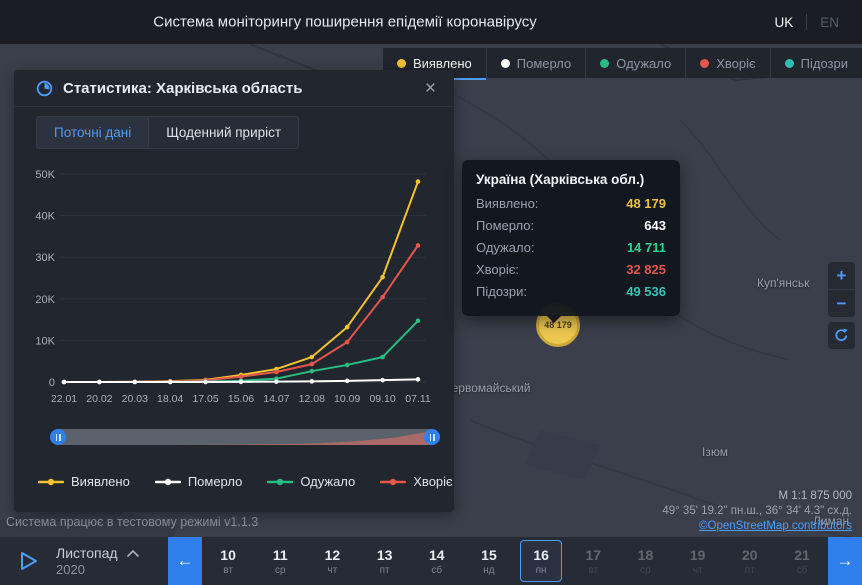 The width and height of the screenshot is (862, 585). I want to click on timeline-day-19: 19 чт, so click(698, 561).